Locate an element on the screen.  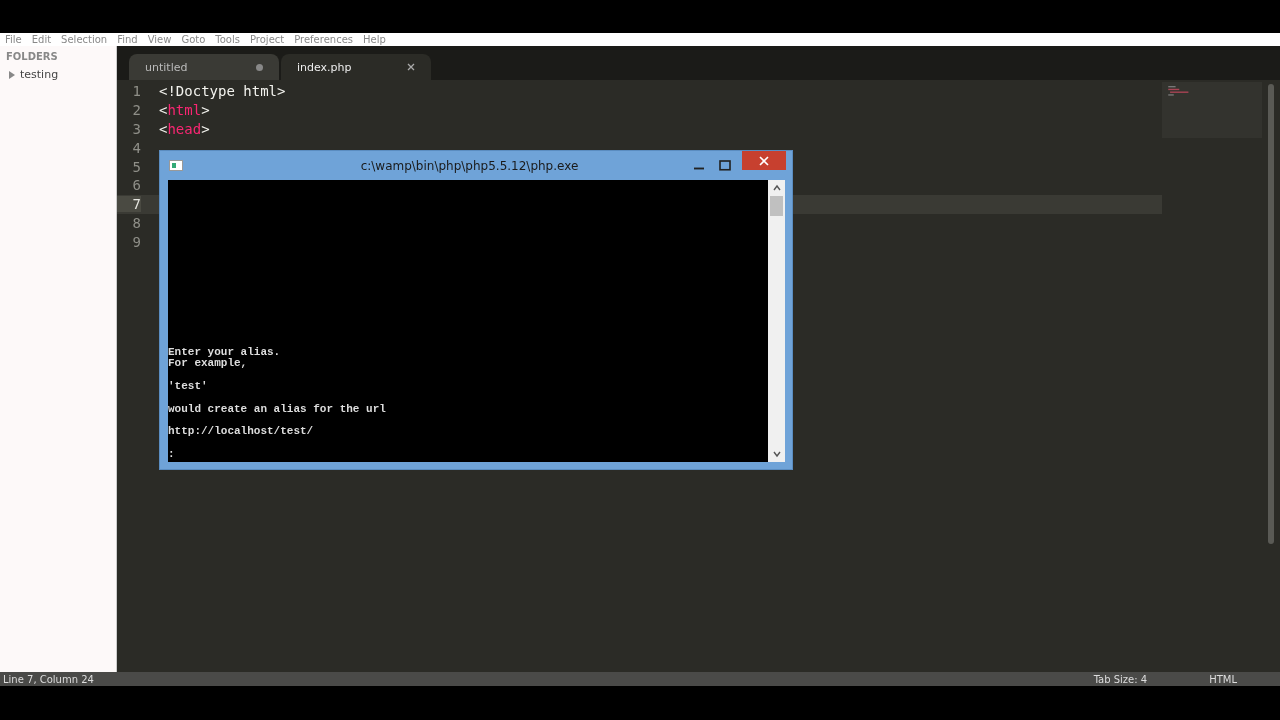
menu-item: Project is located at coordinates (267, 39).